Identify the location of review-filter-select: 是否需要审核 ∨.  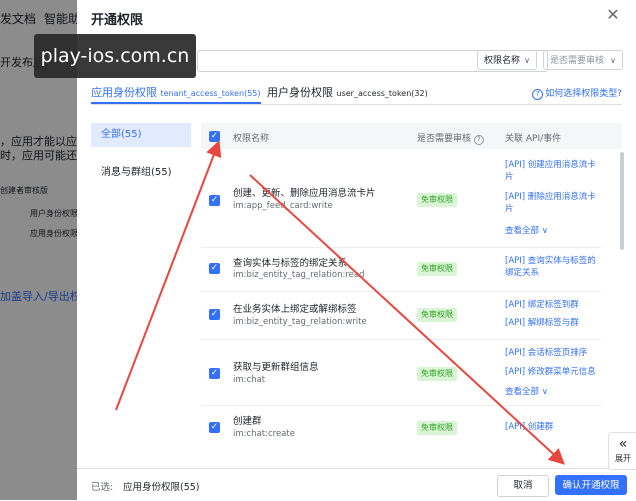
(583, 60).